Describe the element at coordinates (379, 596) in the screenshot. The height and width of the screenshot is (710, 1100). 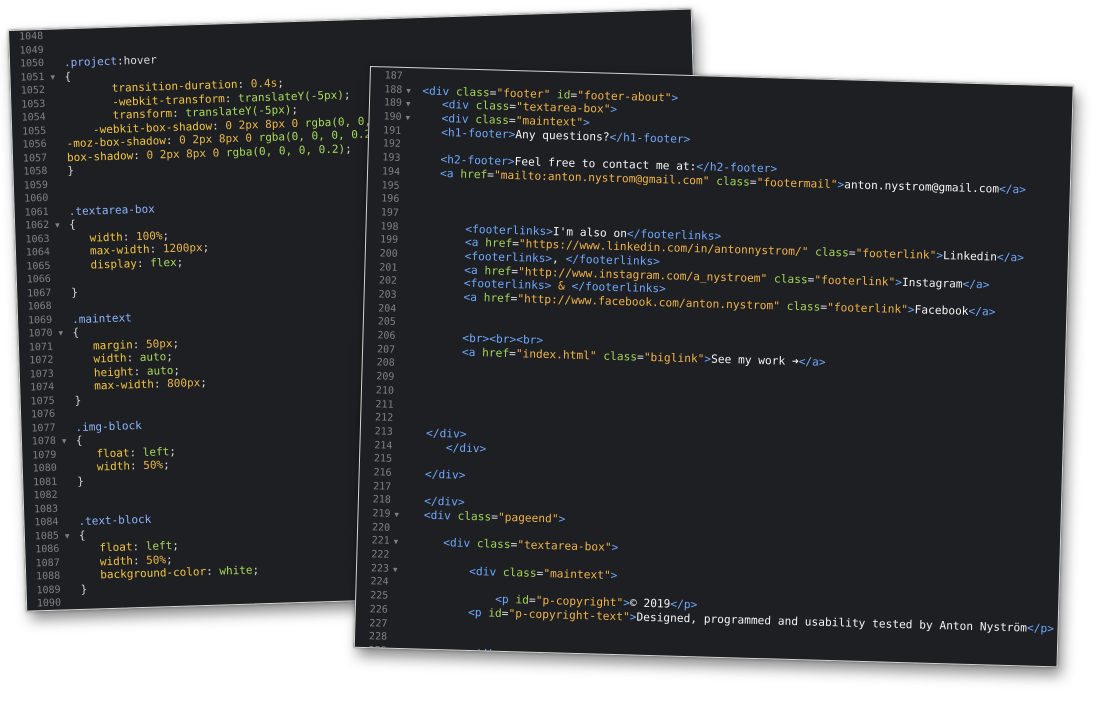
I see `line-number: 225` at that location.